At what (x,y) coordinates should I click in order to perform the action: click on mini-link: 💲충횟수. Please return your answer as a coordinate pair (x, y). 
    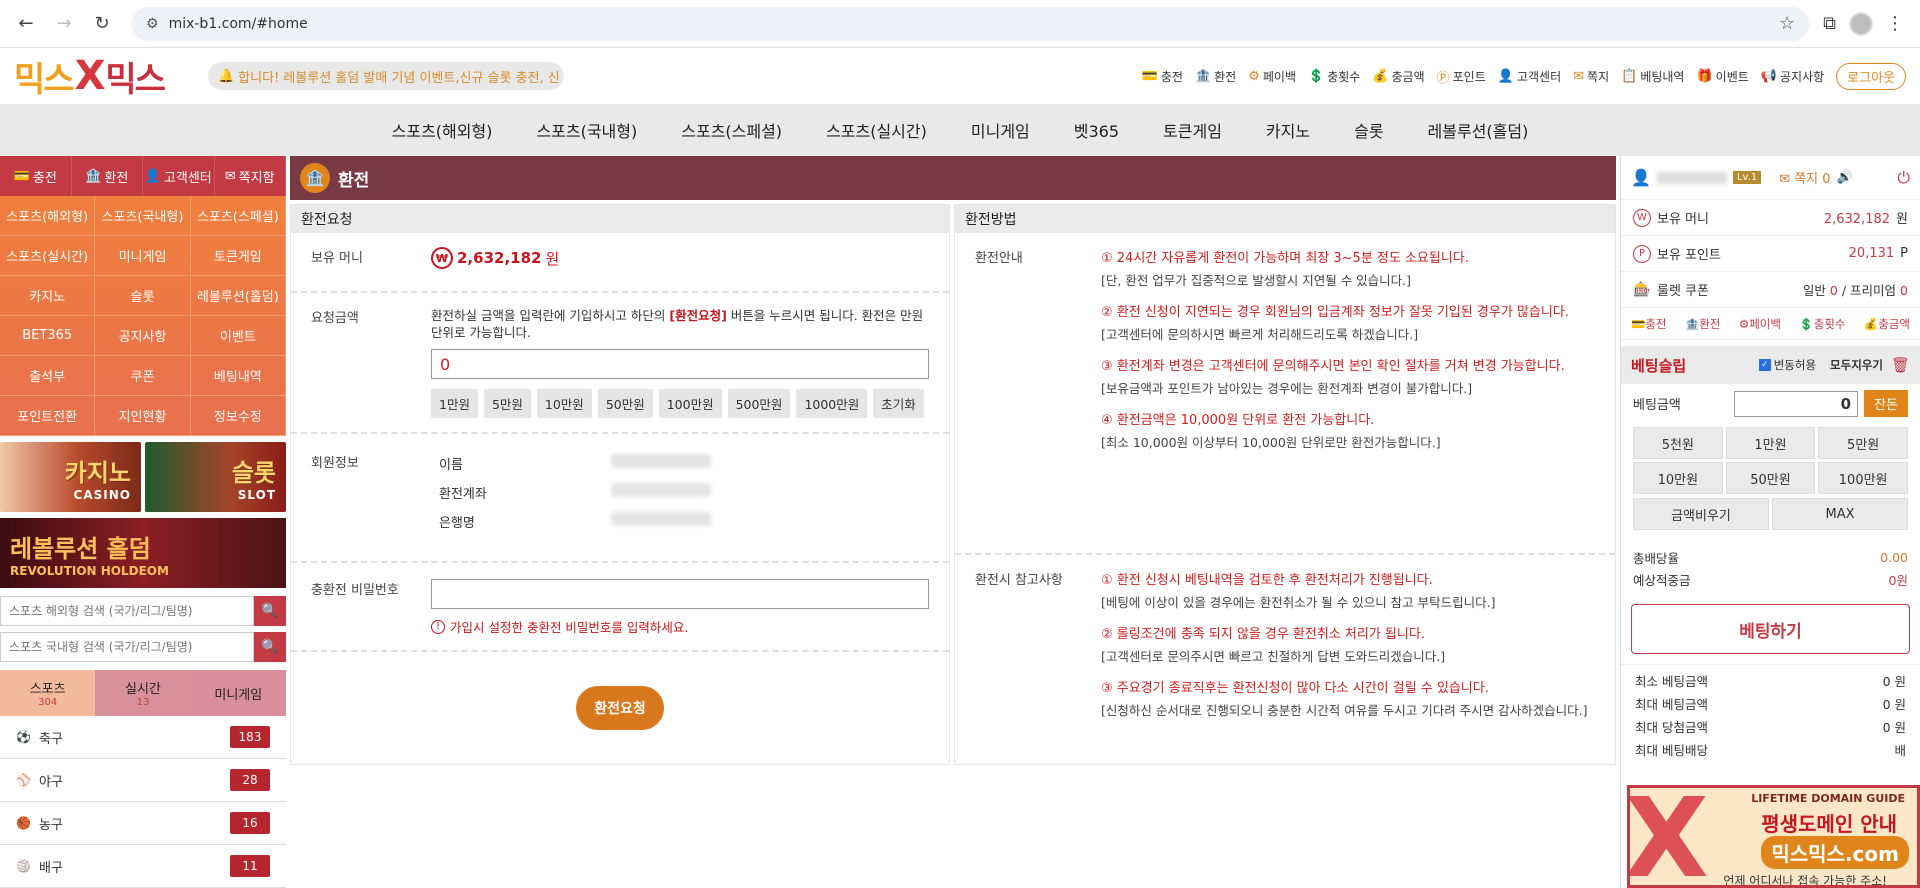
    Looking at the image, I should click on (1822, 324).